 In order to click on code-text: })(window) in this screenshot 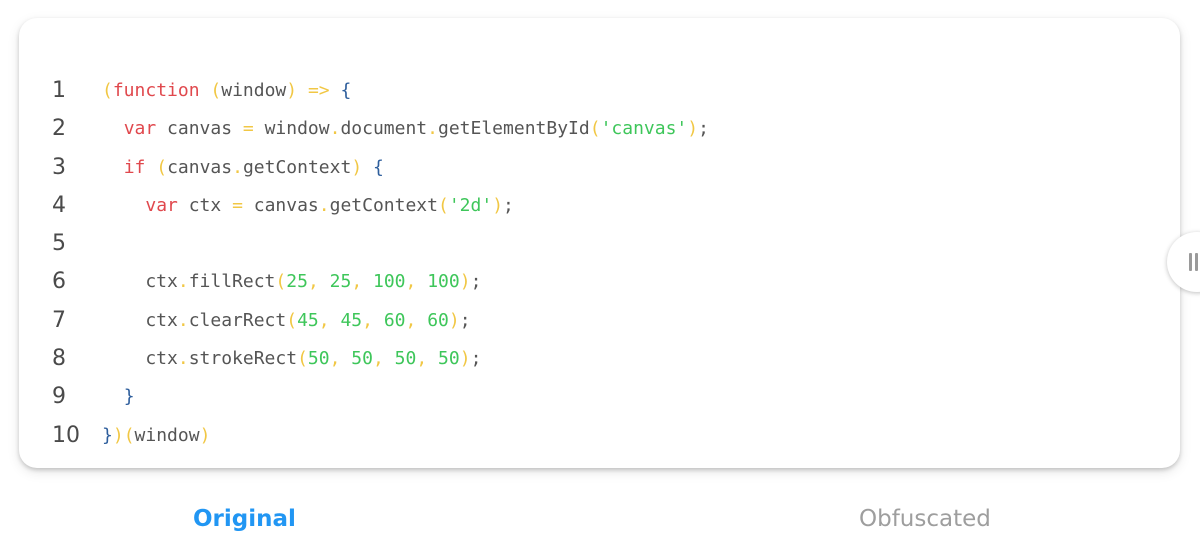, I will do `click(156, 436)`.